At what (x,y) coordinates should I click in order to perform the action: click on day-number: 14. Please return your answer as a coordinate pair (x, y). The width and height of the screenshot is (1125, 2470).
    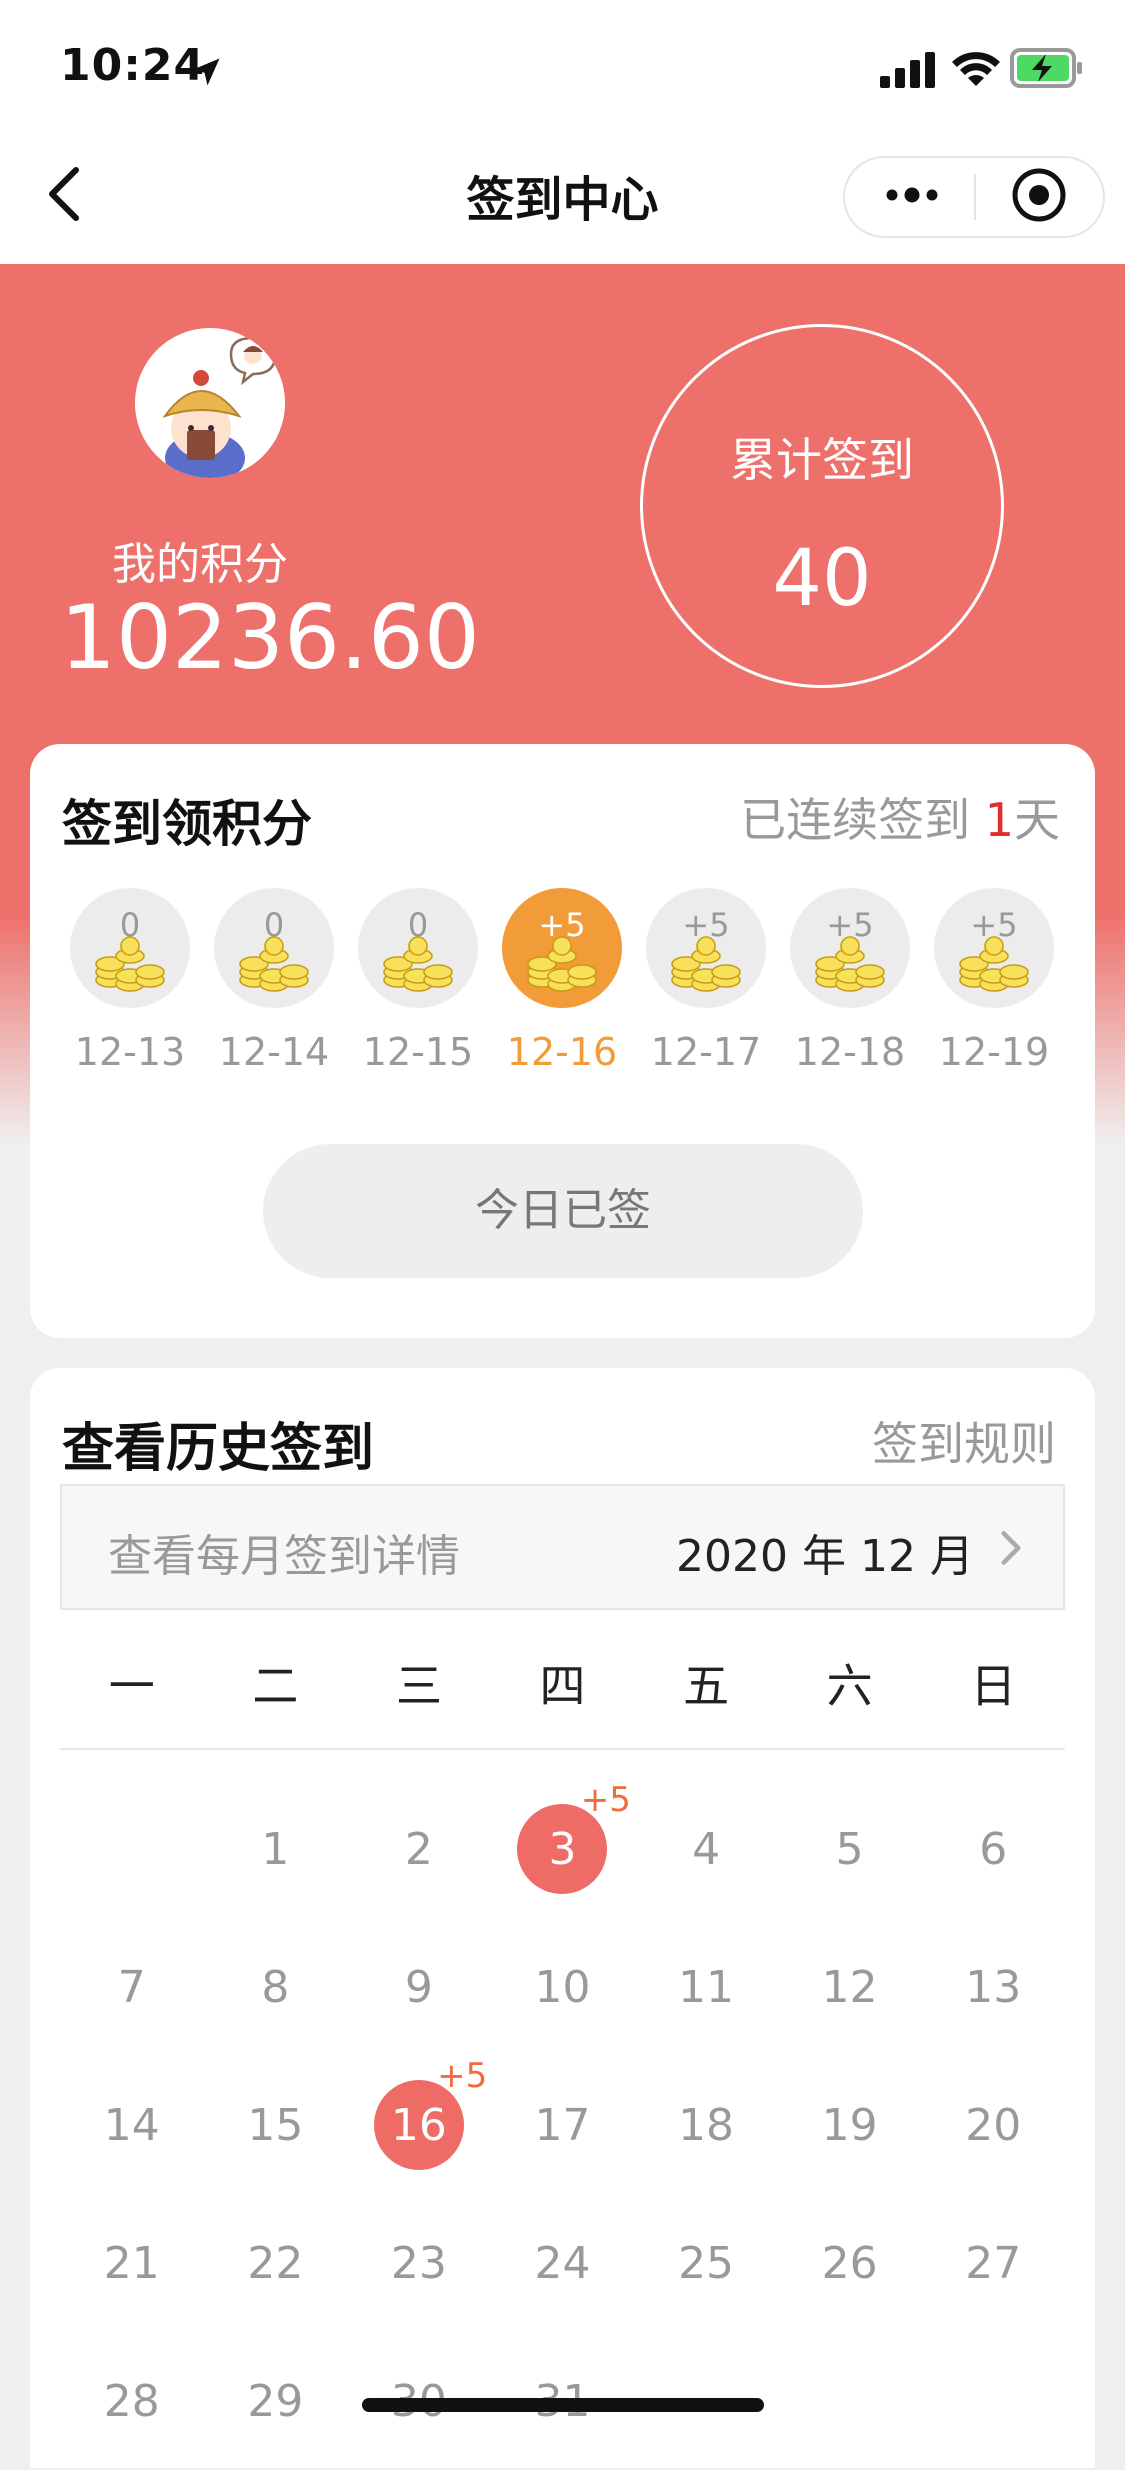
    Looking at the image, I should click on (131, 2125).